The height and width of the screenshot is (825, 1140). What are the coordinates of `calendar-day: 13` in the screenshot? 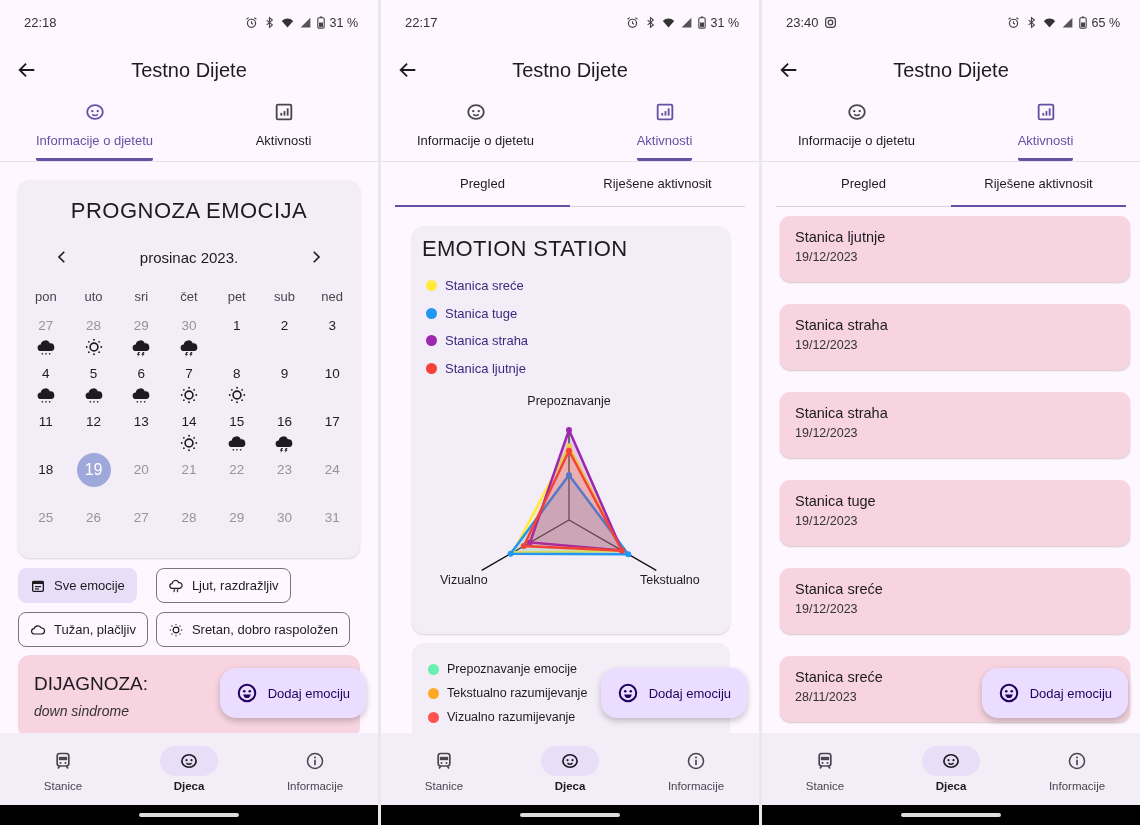 It's located at (141, 422).